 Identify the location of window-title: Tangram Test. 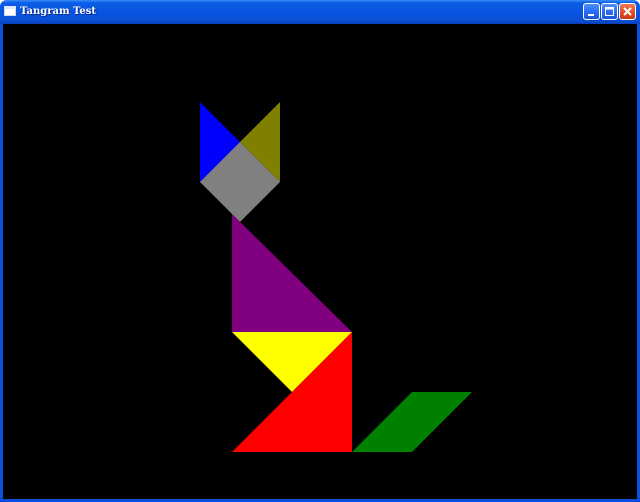
(58, 11).